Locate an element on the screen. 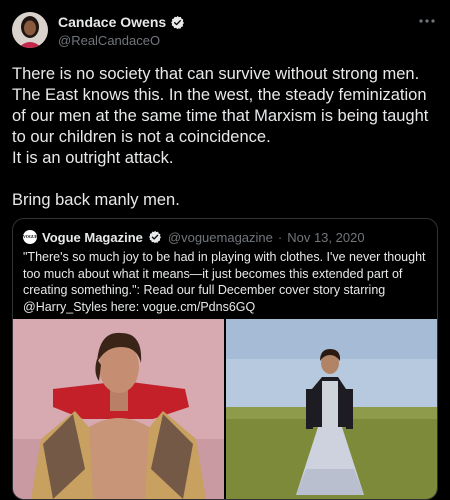  quoted-date: Nov 13, 2020 is located at coordinates (326, 237).